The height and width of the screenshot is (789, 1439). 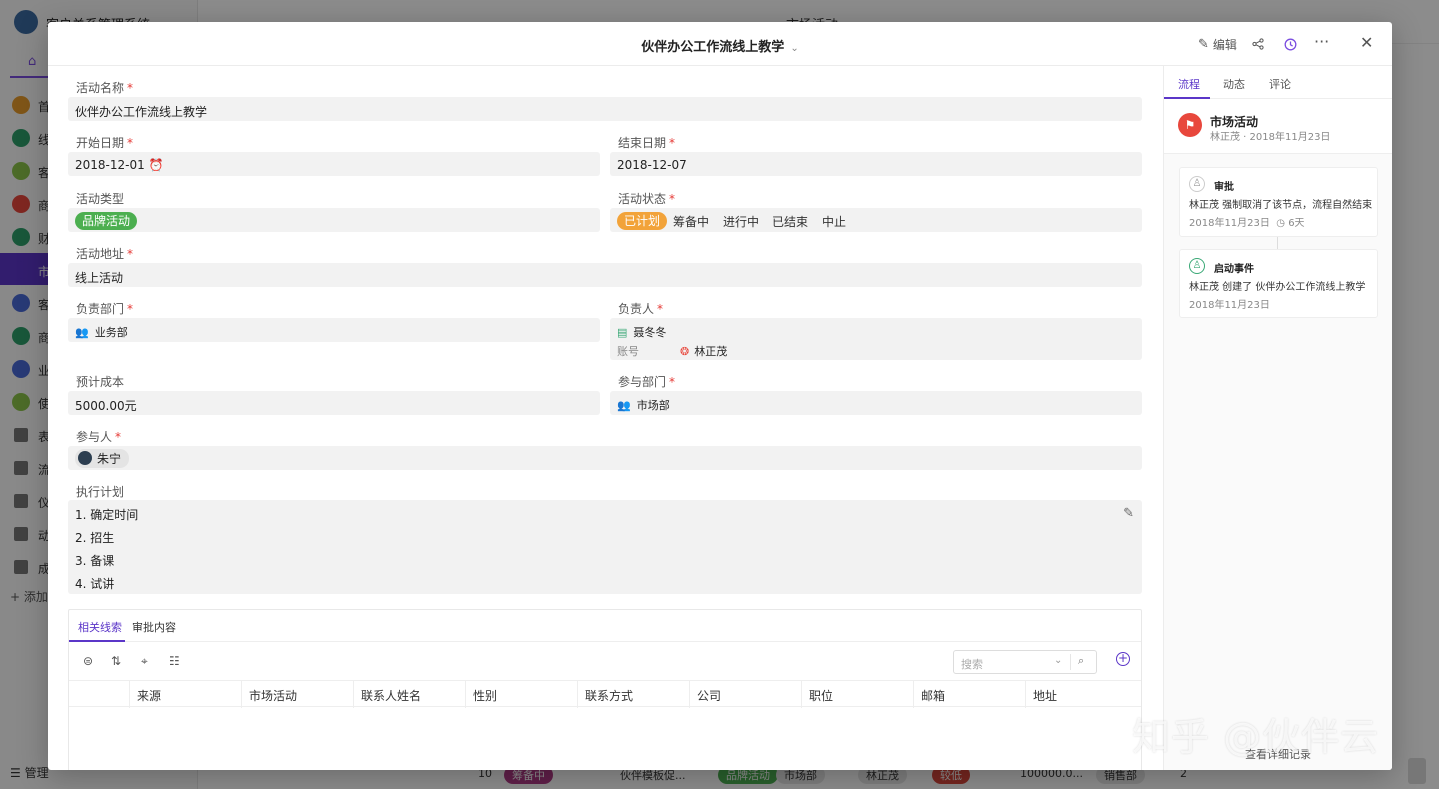 I want to click on tab-approval-content: 审批内容, so click(x=154, y=627).